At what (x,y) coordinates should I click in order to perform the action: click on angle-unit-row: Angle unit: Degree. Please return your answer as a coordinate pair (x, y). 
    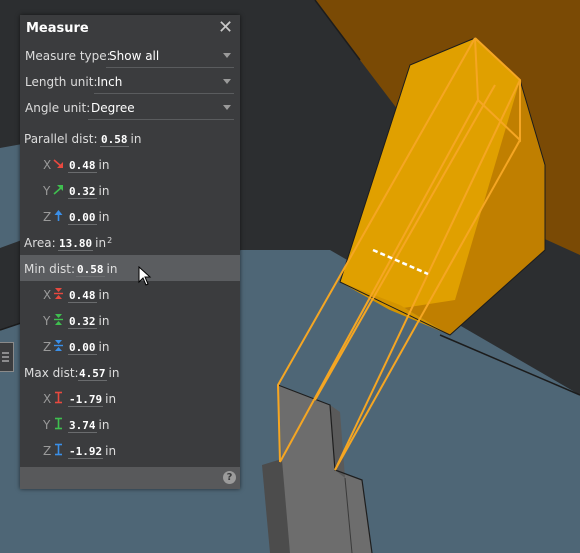
    Looking at the image, I should click on (130, 108).